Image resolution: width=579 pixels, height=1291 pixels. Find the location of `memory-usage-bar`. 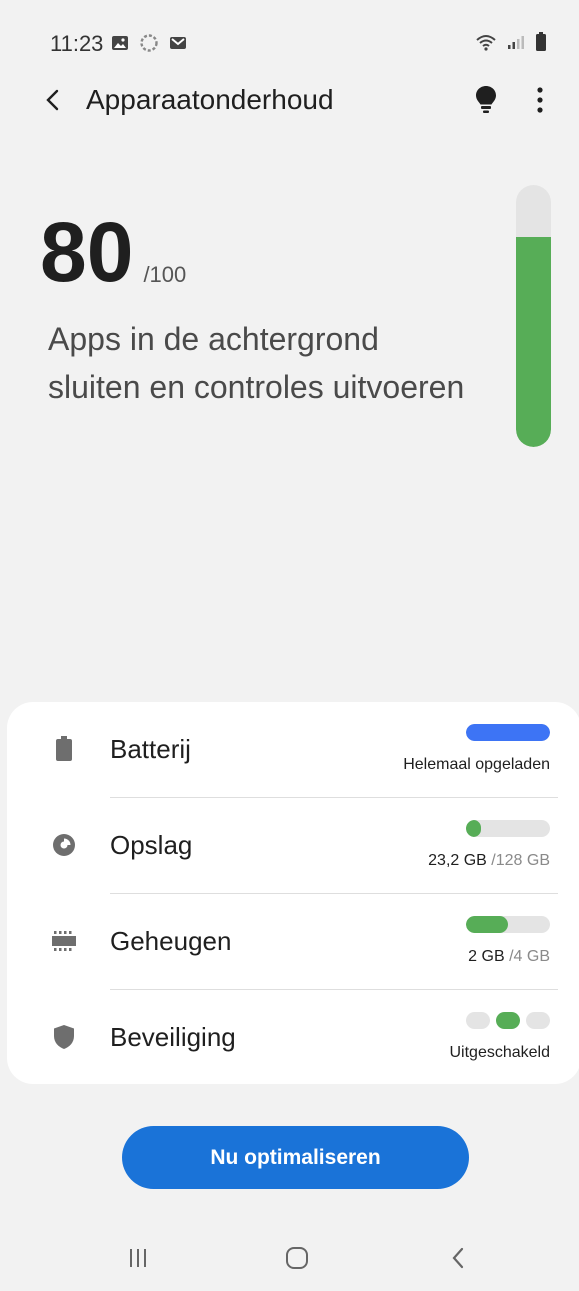

memory-usage-bar is located at coordinates (508, 924).